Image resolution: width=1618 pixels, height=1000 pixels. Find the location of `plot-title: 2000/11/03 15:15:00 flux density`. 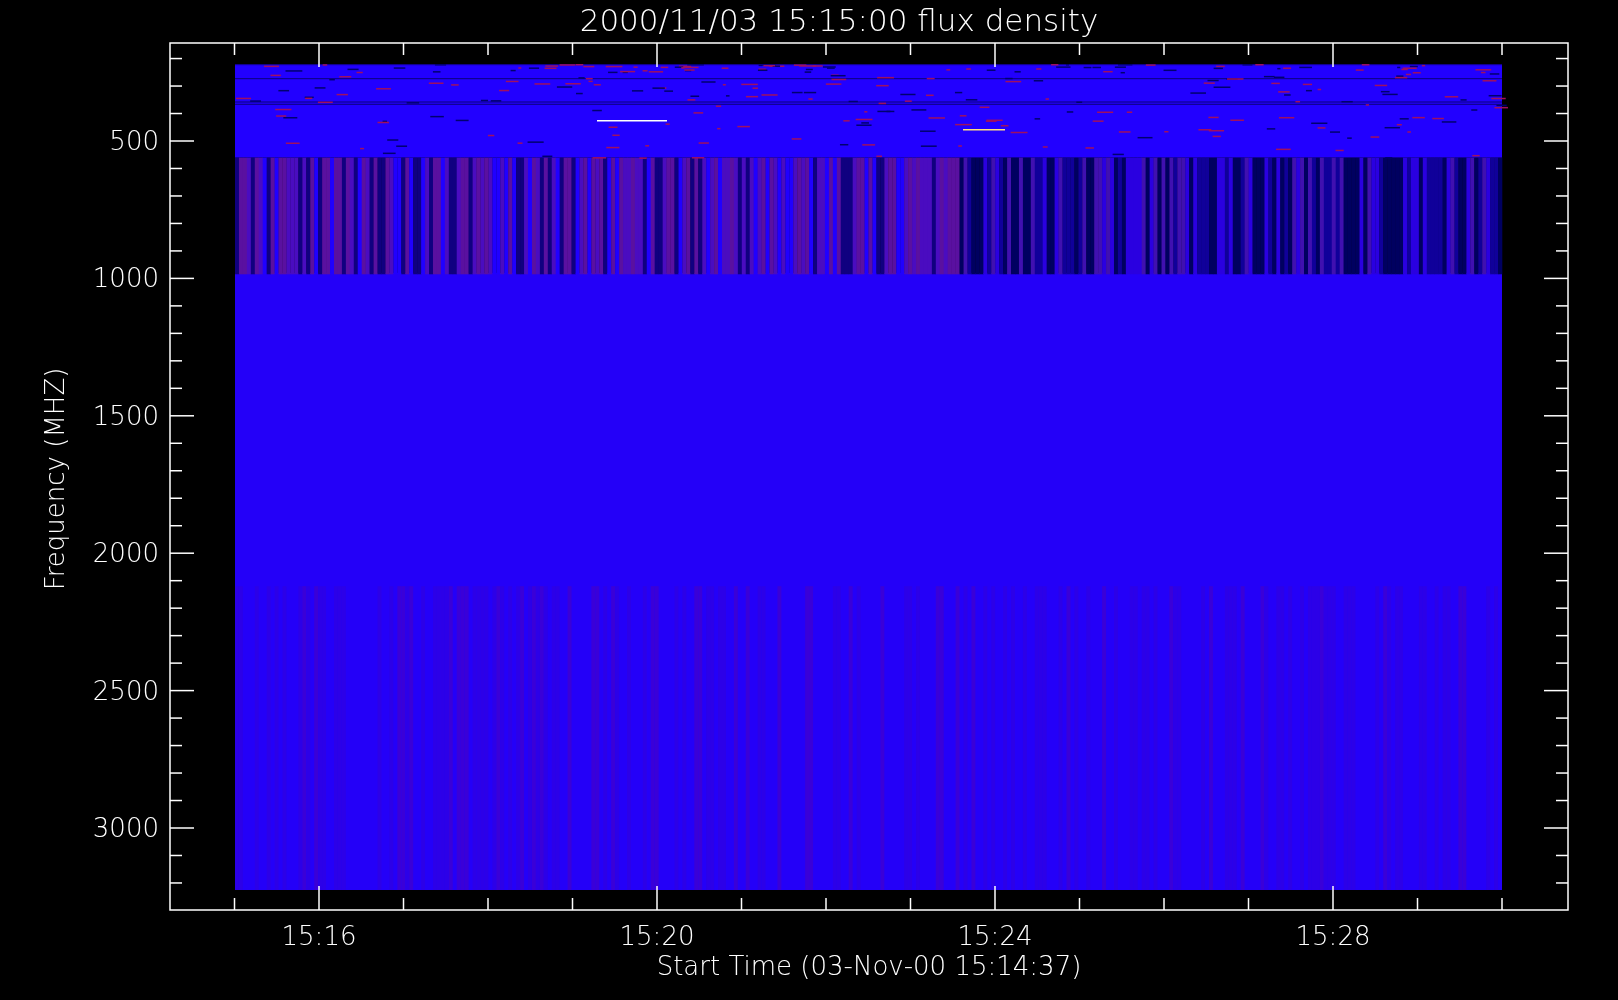

plot-title: 2000/11/03 15:15:00 flux density is located at coordinates (839, 20).